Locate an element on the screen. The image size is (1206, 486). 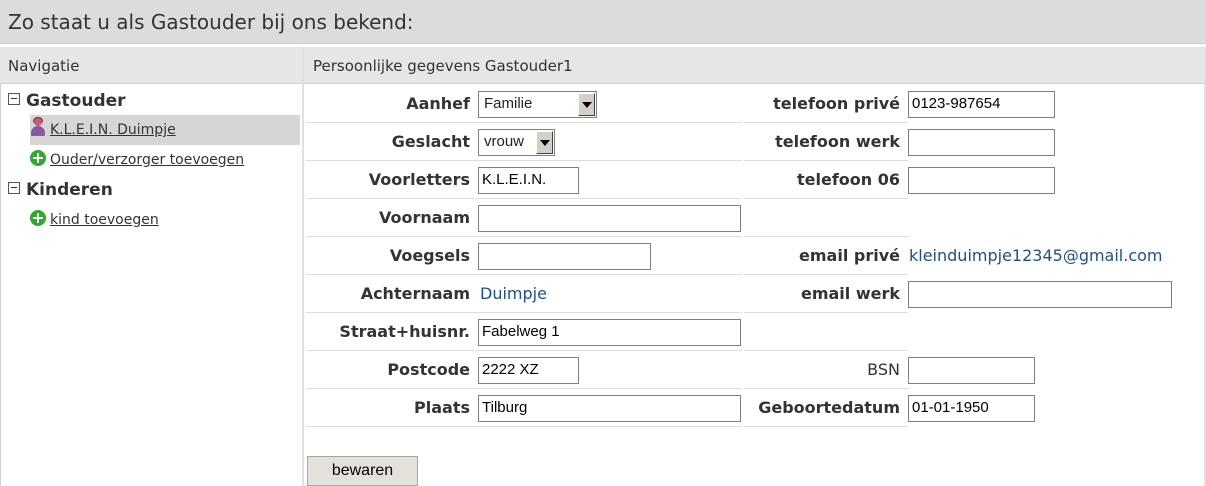
geslacht-value: vrouw is located at coordinates (504, 141).